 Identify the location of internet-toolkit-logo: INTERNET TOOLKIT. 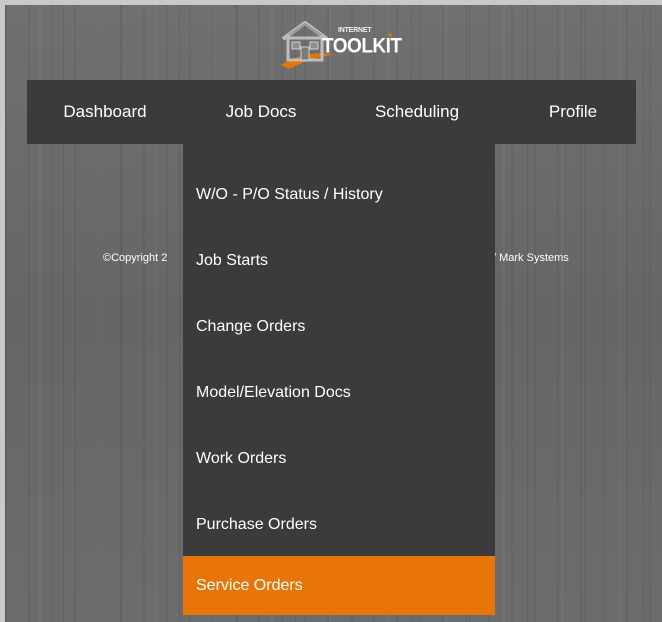
(339, 43).